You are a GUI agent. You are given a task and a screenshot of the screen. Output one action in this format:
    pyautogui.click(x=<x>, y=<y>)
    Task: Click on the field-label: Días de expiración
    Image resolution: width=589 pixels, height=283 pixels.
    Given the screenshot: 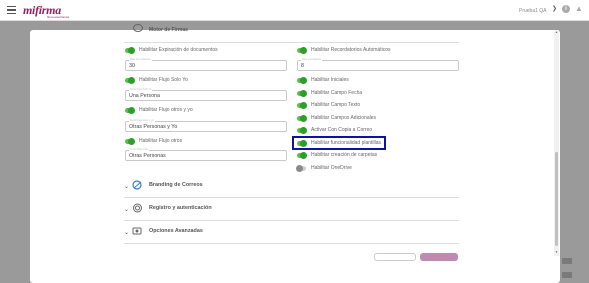 What is the action you would take?
    pyautogui.click(x=140, y=59)
    